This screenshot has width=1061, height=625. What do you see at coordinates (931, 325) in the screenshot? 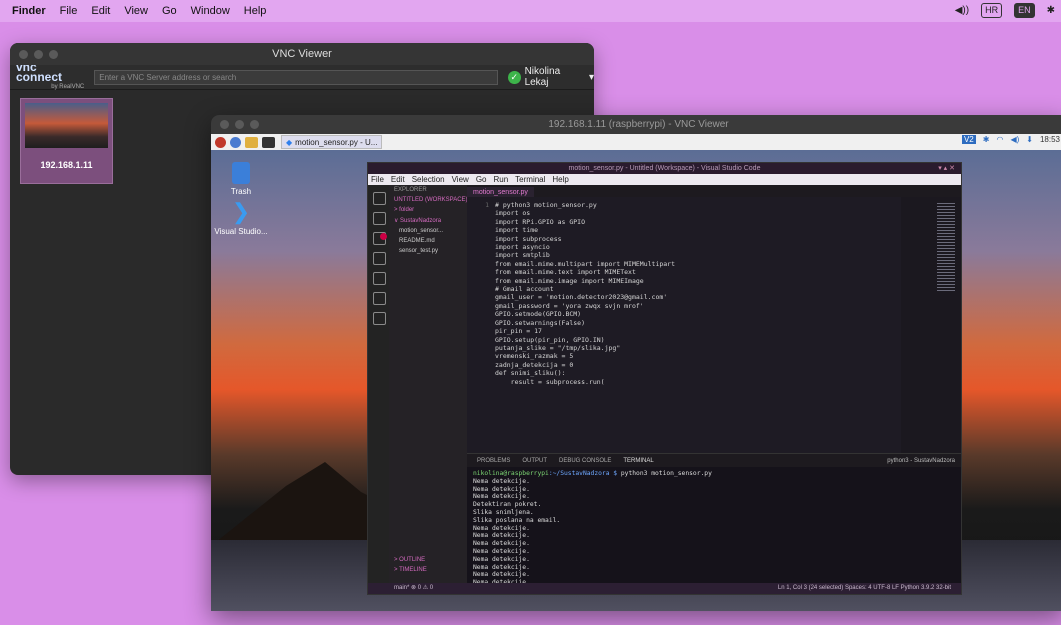
I see `minimap` at bounding box center [931, 325].